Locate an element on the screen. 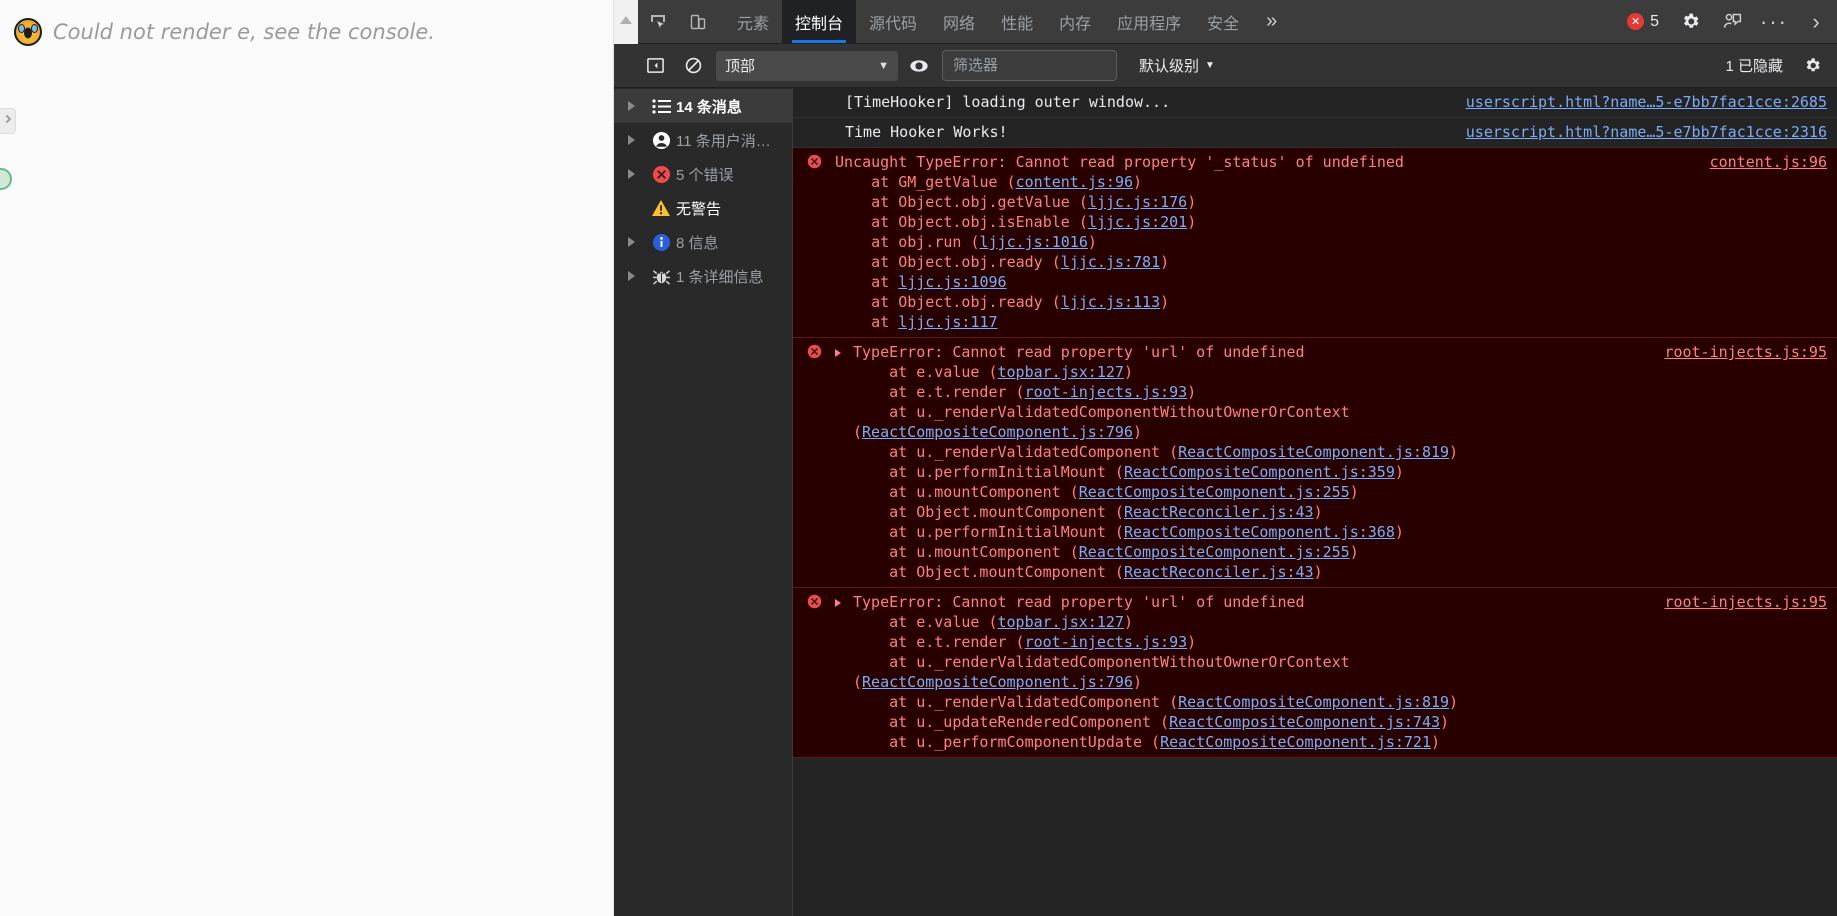 The image size is (1837, 916). clear-console-button is located at coordinates (693, 66).